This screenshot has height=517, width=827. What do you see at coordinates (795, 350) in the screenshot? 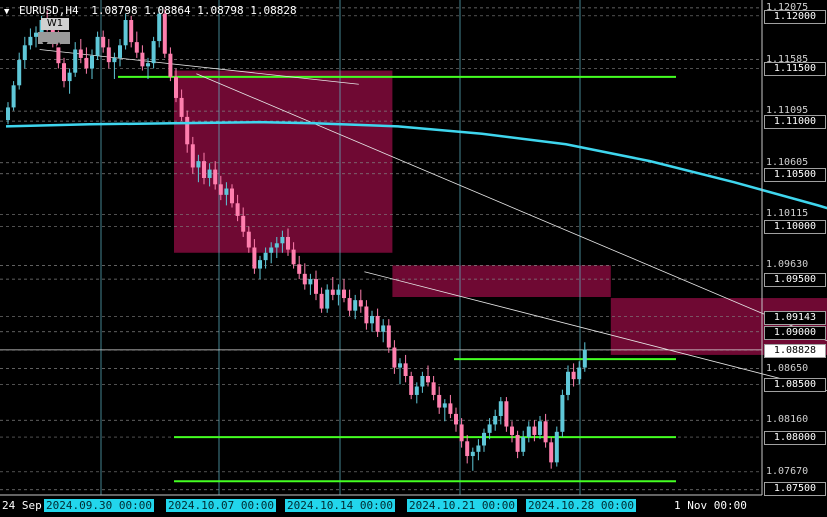
I see `price-label: 1.08828` at bounding box center [795, 350].